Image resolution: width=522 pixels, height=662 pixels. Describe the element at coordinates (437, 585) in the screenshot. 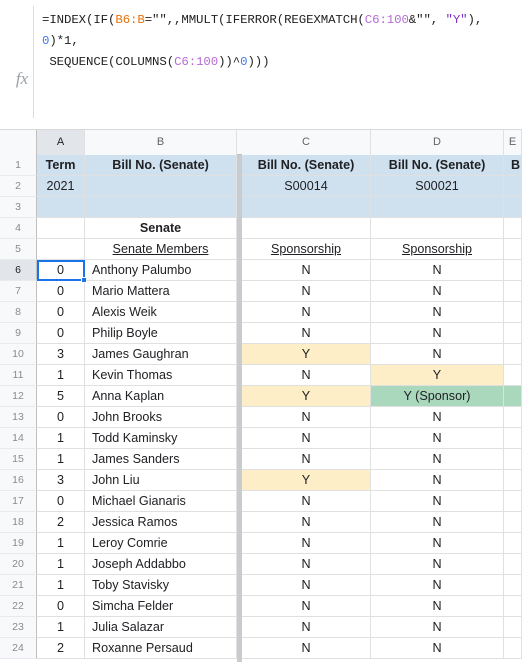

I see `cell-D21: N` at that location.